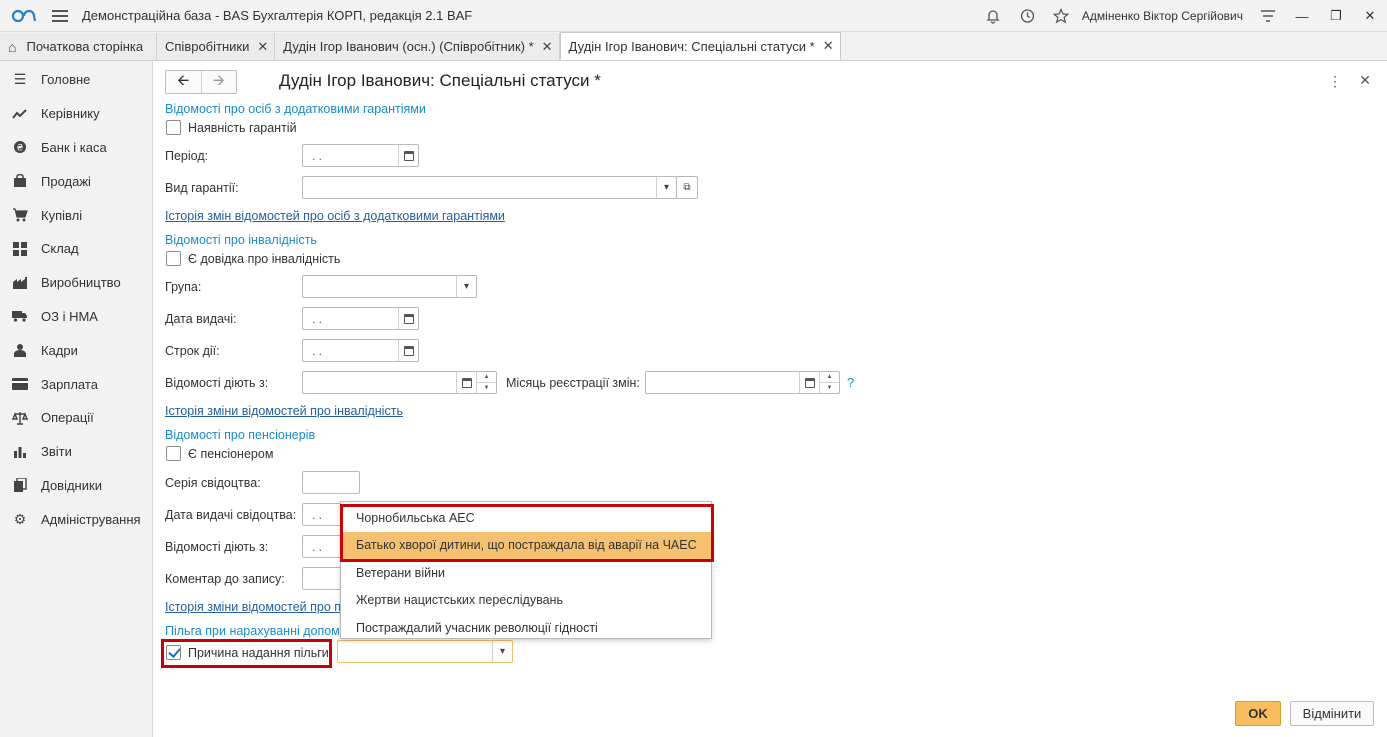  What do you see at coordinates (360, 318) in the screenshot?
I see `issue-date-field: . .` at bounding box center [360, 318].